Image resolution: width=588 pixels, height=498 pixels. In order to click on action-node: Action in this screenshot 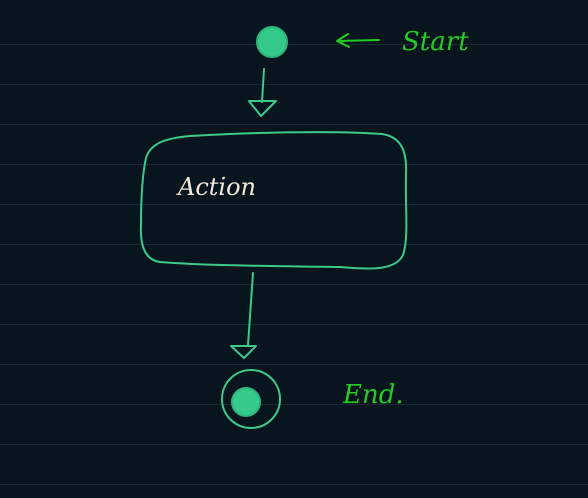, I will do `click(273, 200)`.